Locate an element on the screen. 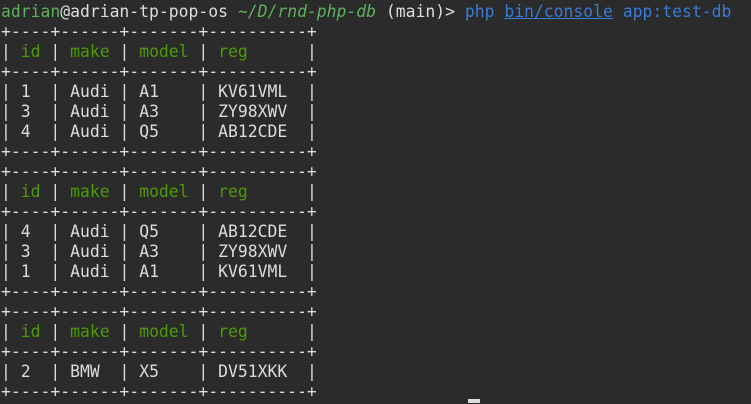  prompt-arg-path: bin/console is located at coordinates (558, 11).